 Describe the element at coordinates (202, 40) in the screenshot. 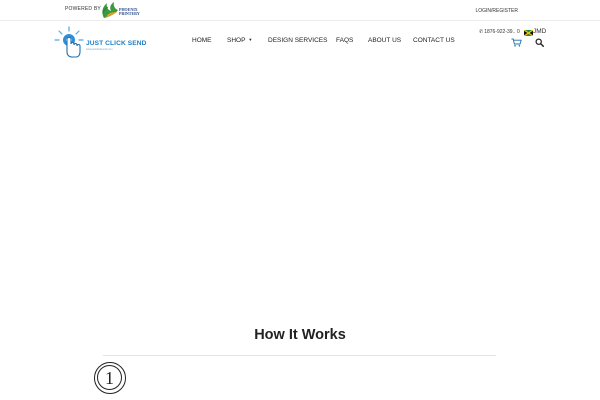

I see `nav-home: HOME` at that location.